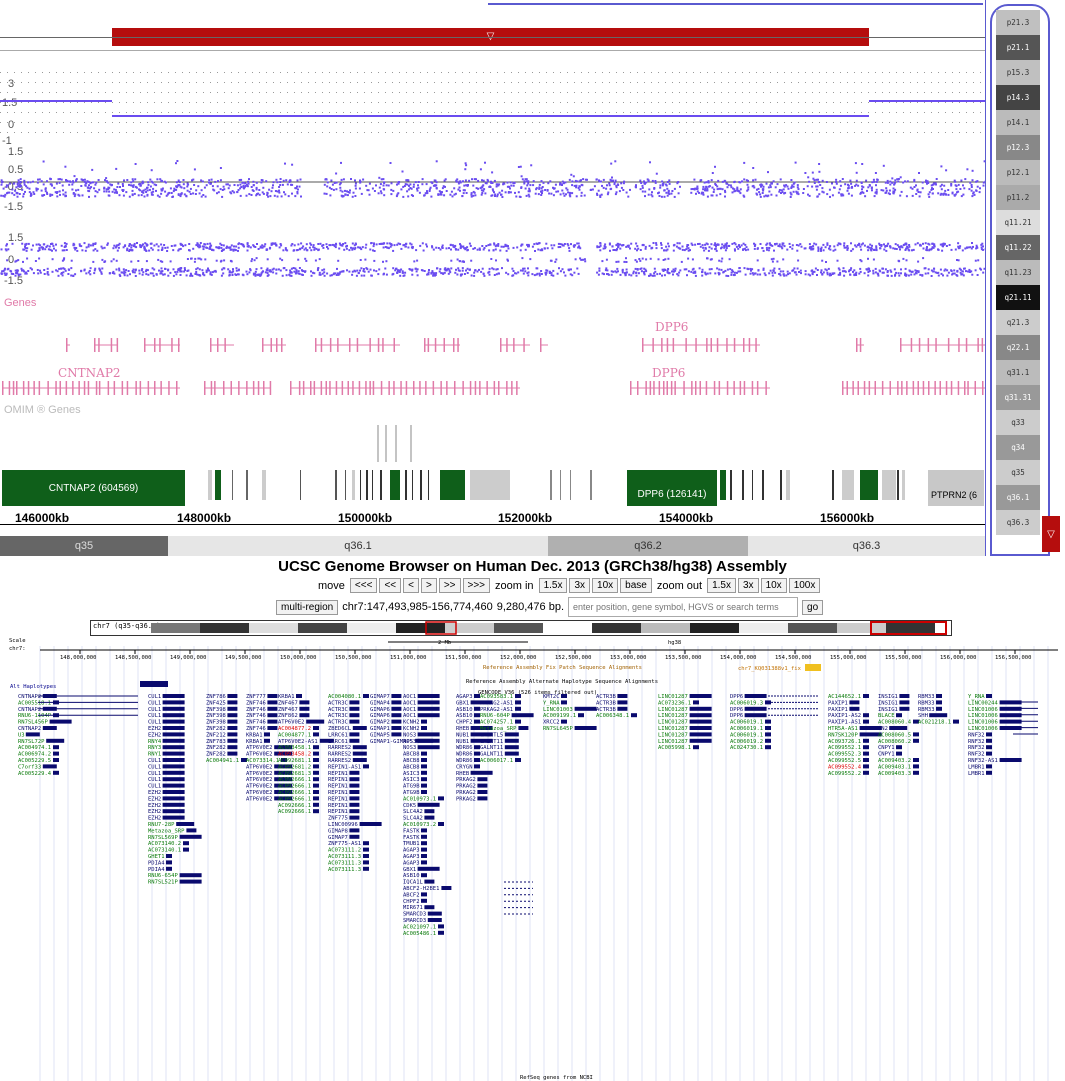  What do you see at coordinates (1018, 347) in the screenshot?
I see `ideogram-band: q22.1` at bounding box center [1018, 347].